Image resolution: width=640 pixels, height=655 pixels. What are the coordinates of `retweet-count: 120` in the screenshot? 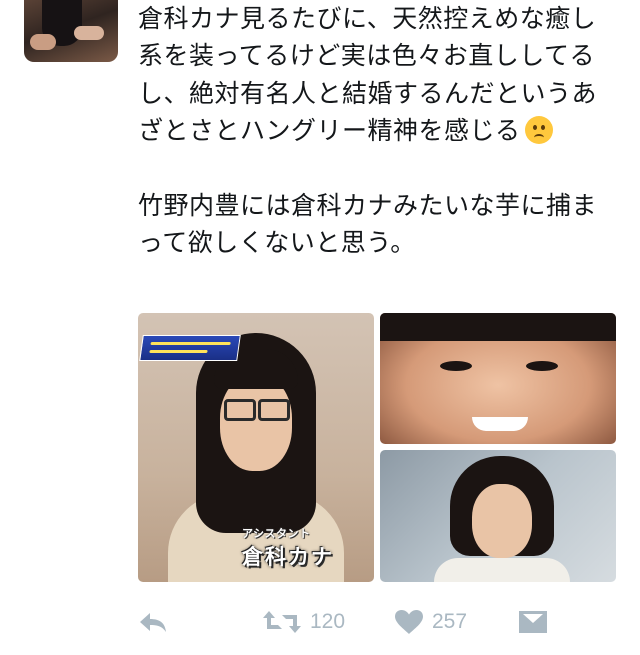 It's located at (328, 621).